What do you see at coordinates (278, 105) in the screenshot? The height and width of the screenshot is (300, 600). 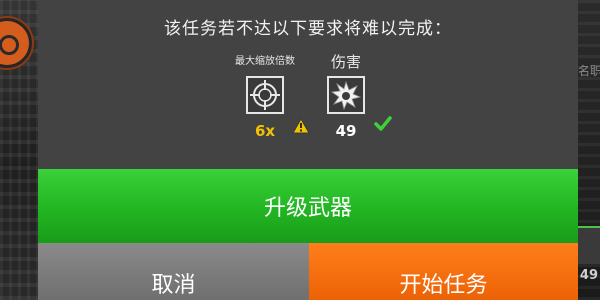 I see `scope-icon` at bounding box center [278, 105].